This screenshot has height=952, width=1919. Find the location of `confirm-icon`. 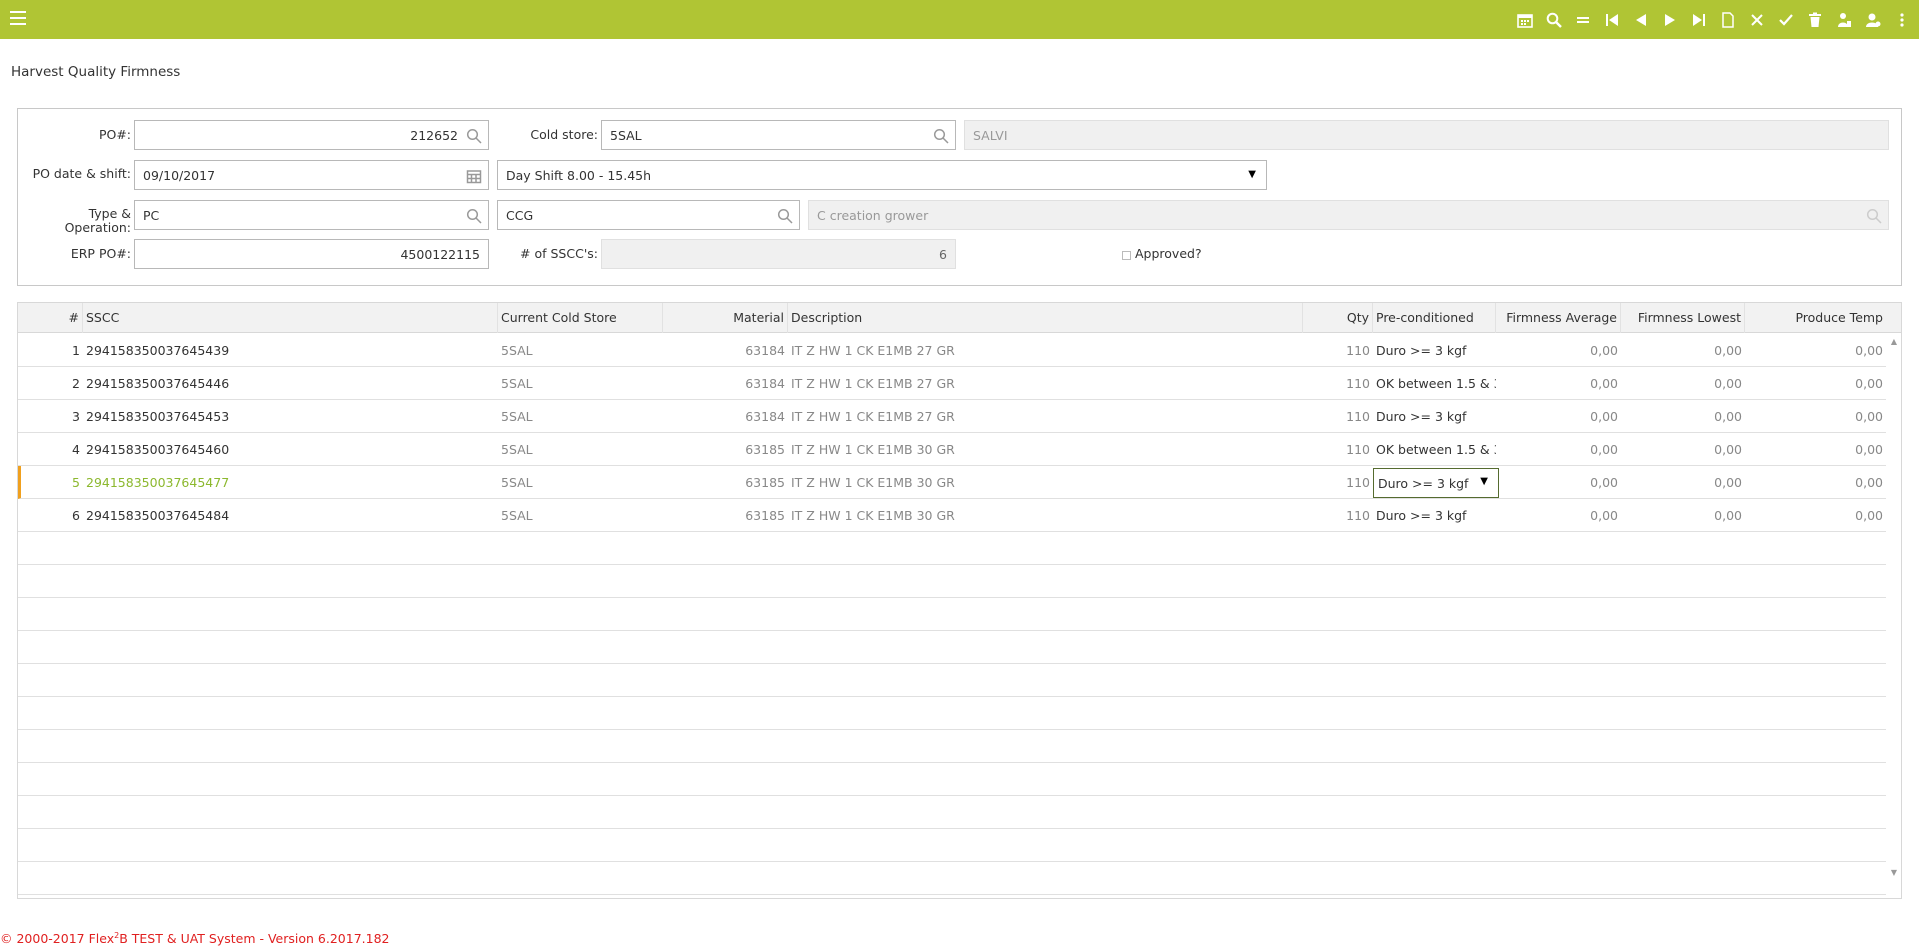

confirm-icon is located at coordinates (1785, 20).